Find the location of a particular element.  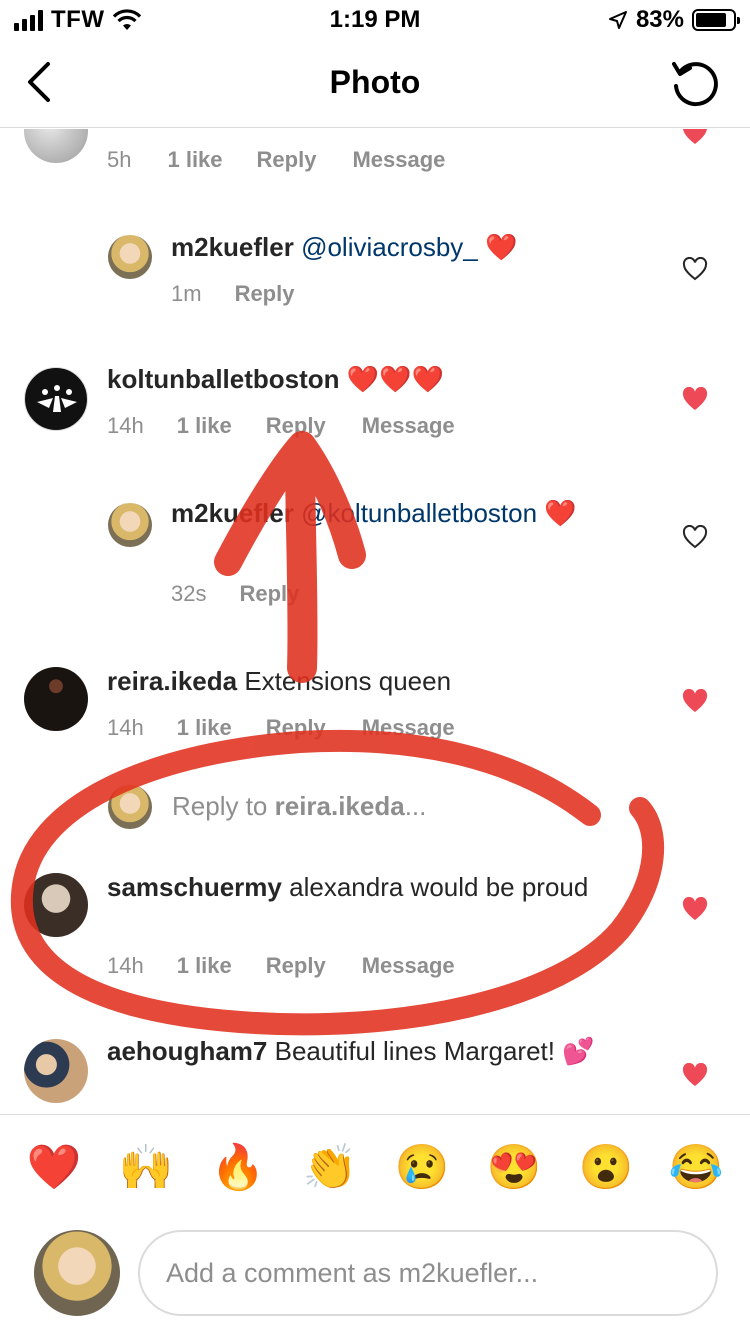

comment-text: koltunballetboston ❤️❤️❤️ is located at coordinates (275, 379).